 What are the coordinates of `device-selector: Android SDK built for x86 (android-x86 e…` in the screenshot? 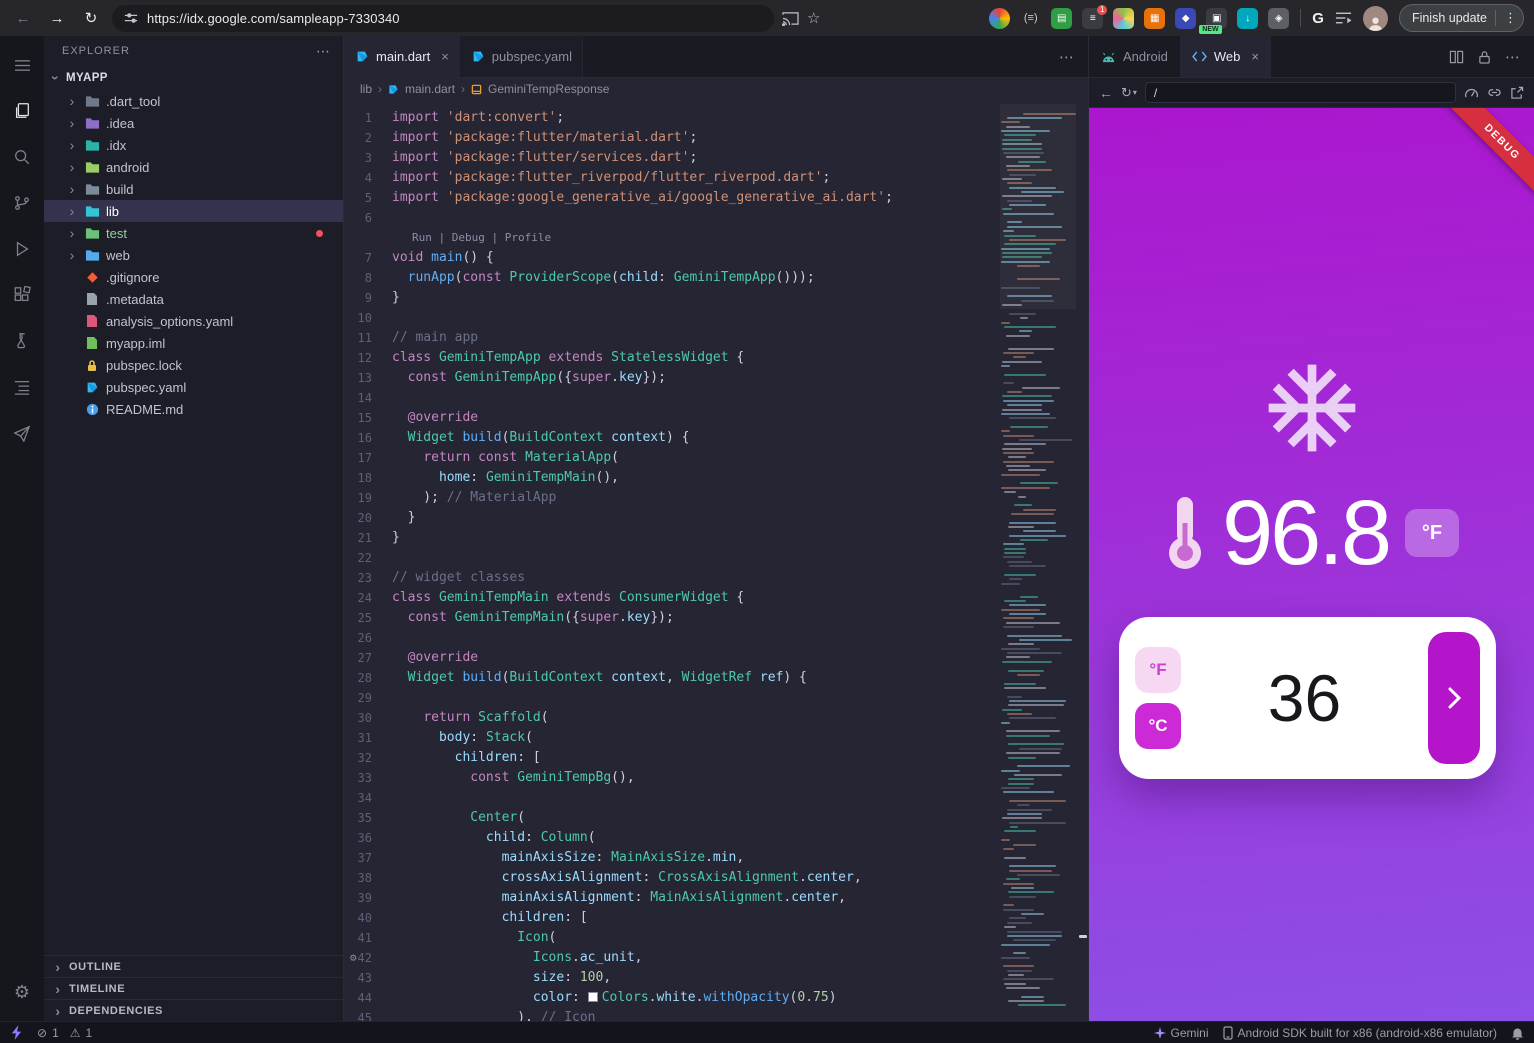 It's located at (1359, 1033).